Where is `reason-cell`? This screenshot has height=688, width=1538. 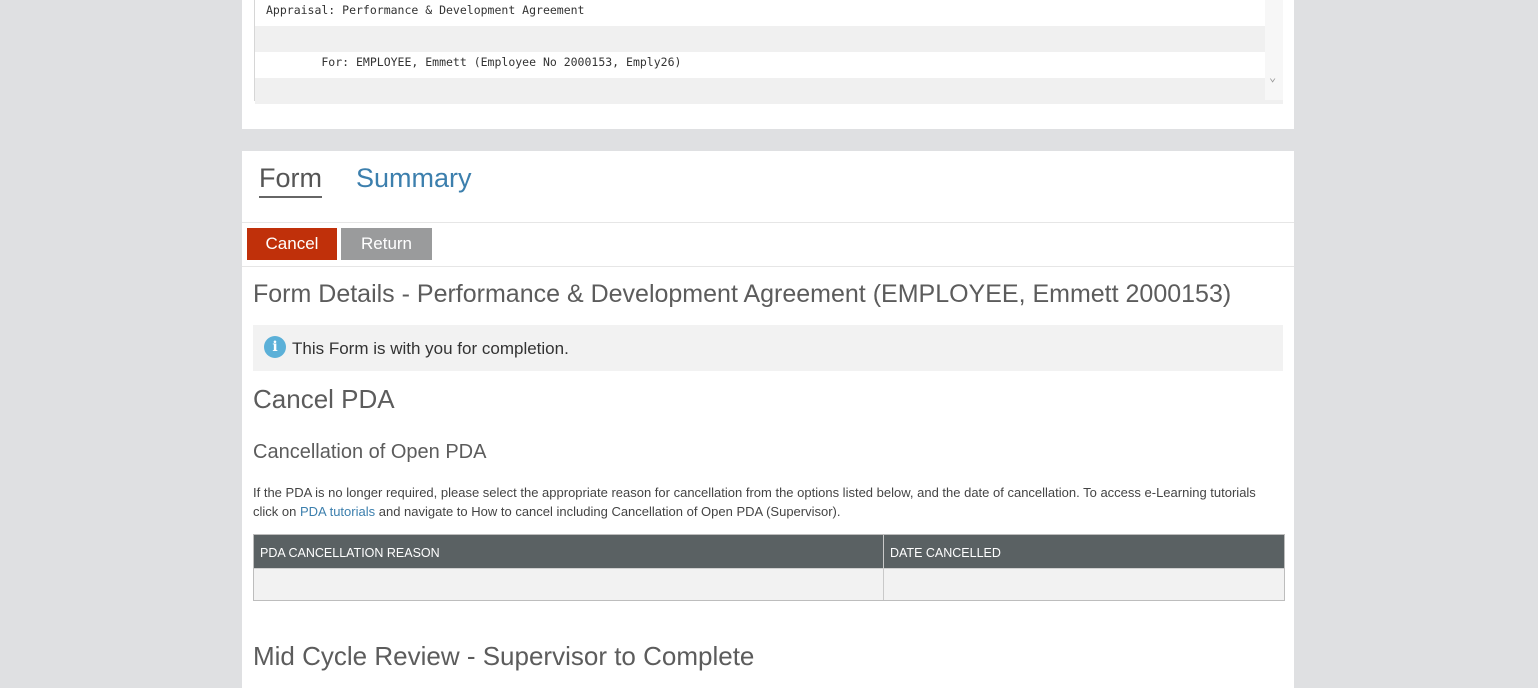 reason-cell is located at coordinates (569, 584).